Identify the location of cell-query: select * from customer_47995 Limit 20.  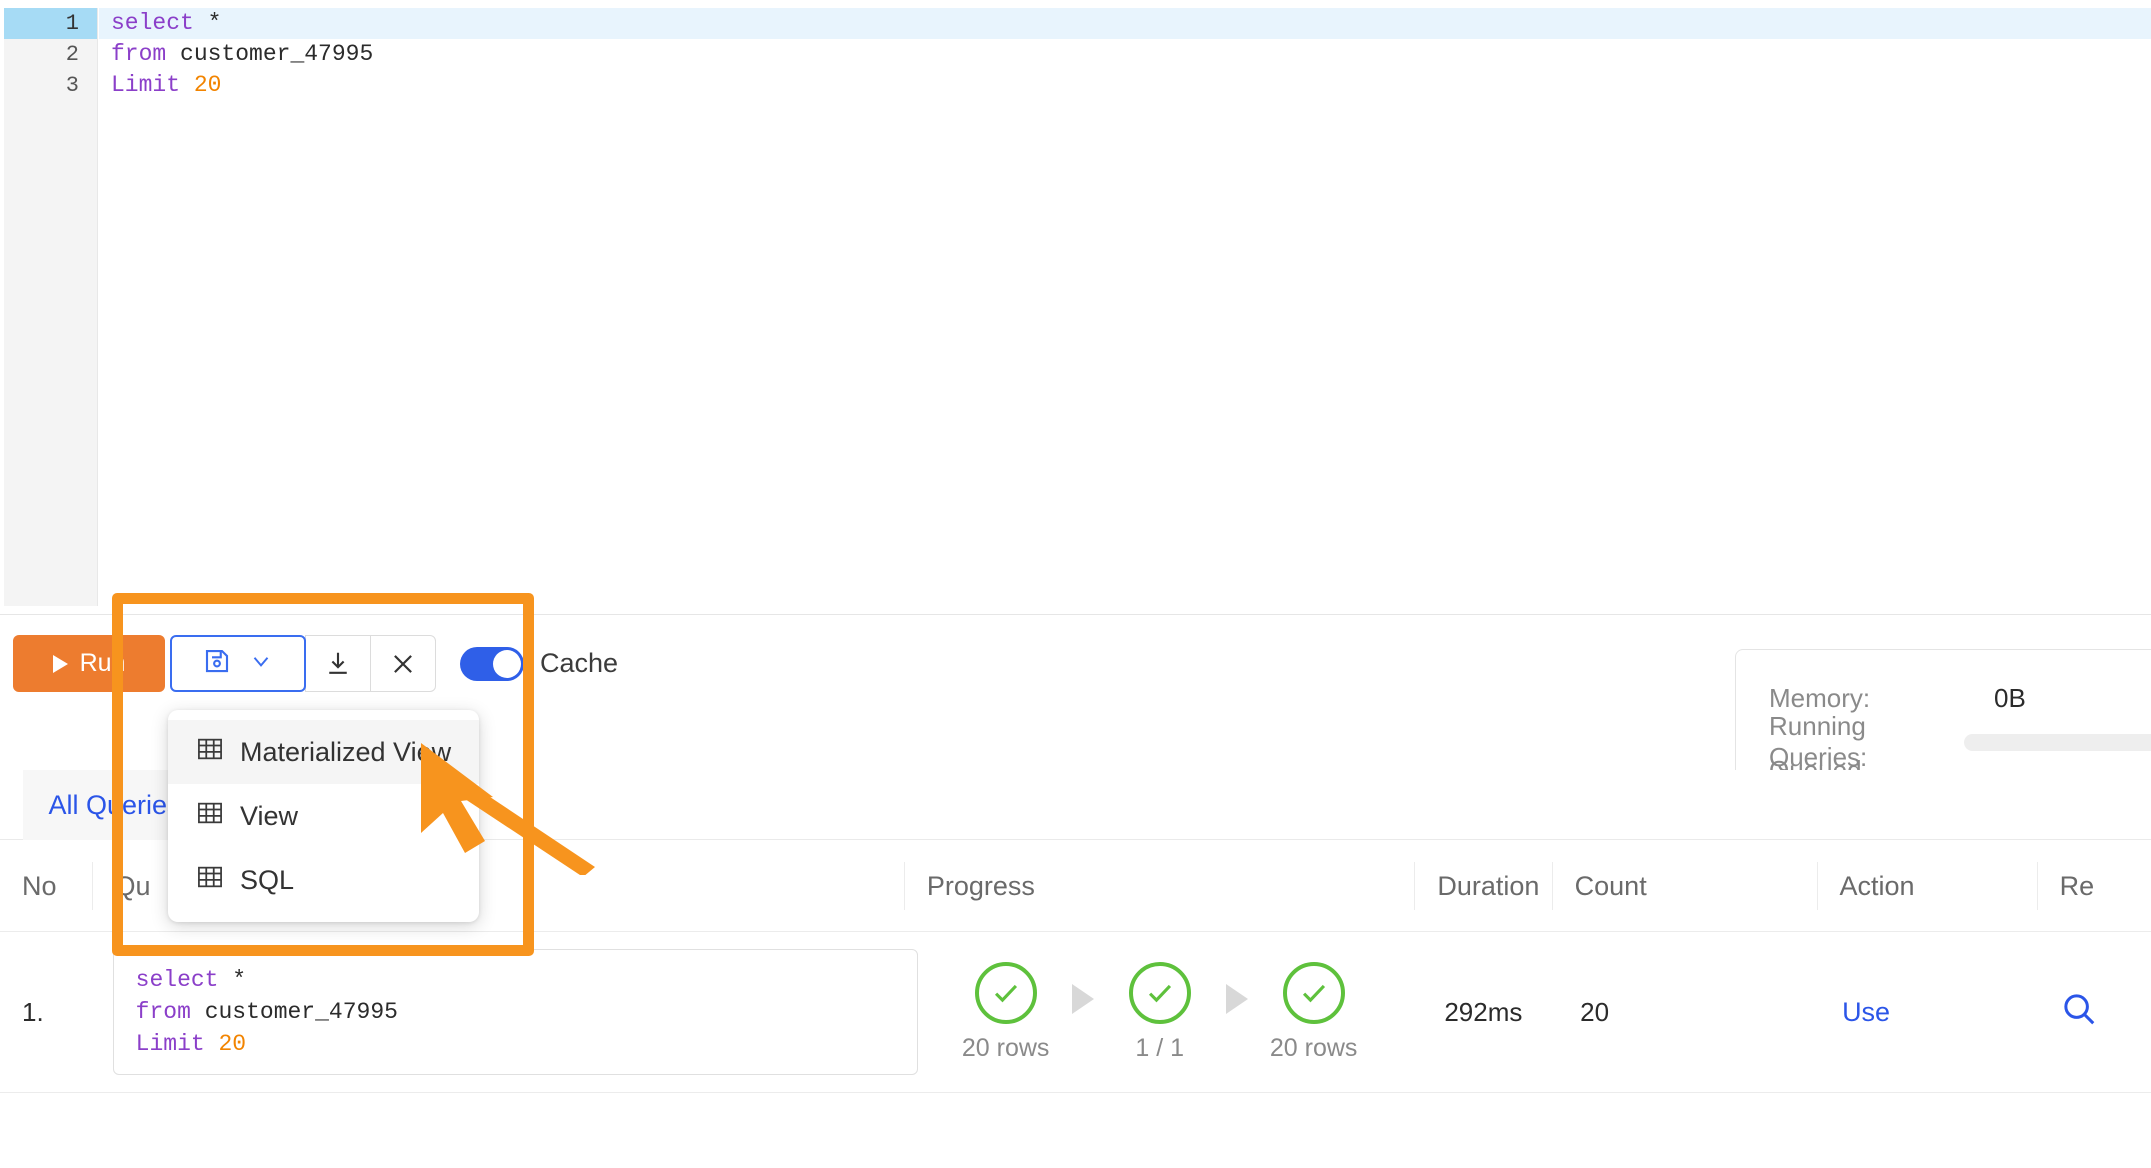
(504, 1012).